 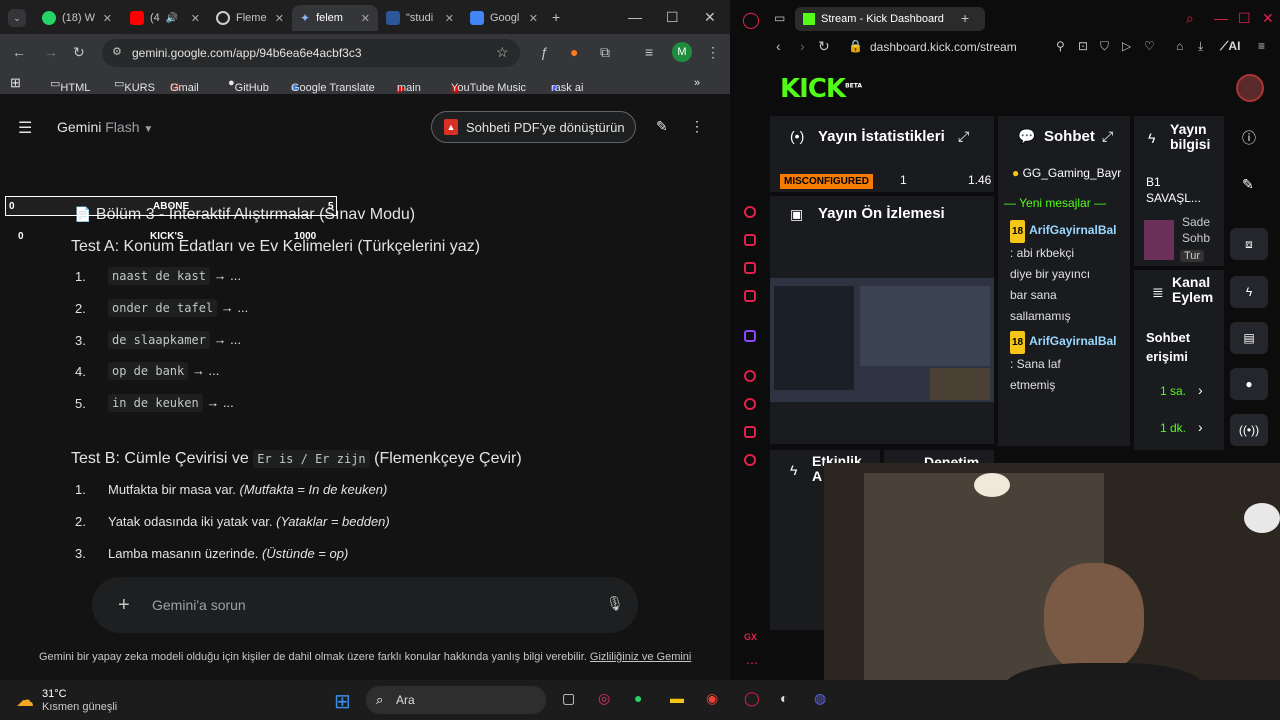 What do you see at coordinates (682, 52) in the screenshot?
I see `profile-avatar: M` at bounding box center [682, 52].